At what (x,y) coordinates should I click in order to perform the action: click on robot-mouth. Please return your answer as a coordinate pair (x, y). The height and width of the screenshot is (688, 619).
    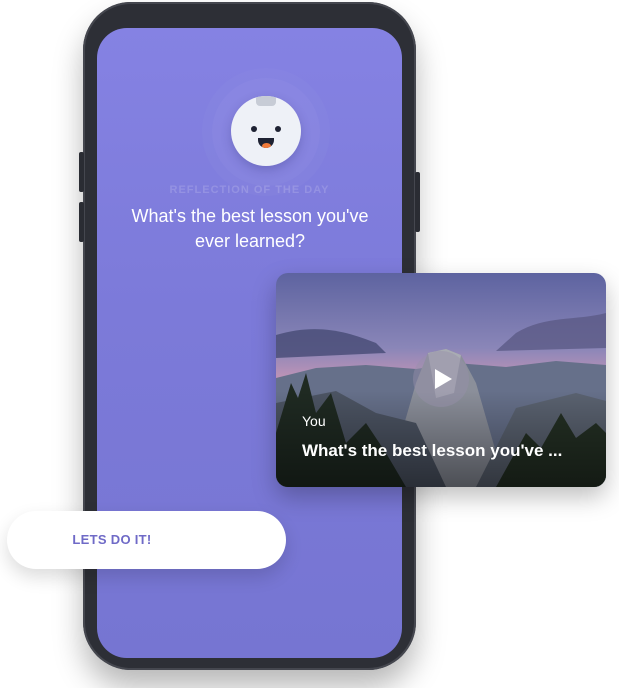
    Looking at the image, I should click on (266, 143).